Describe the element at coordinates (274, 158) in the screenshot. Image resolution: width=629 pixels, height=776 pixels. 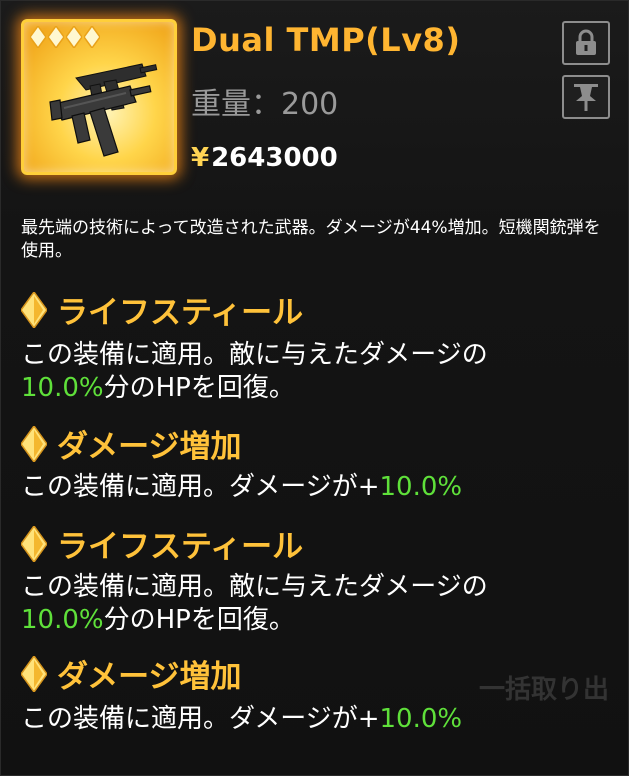
I see `price-value: 2643000` at that location.